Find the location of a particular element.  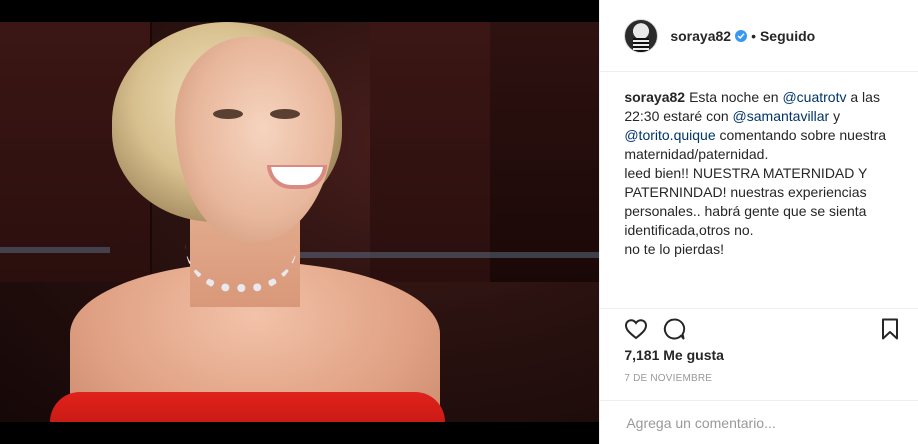

verified-badge-icon is located at coordinates (741, 35).